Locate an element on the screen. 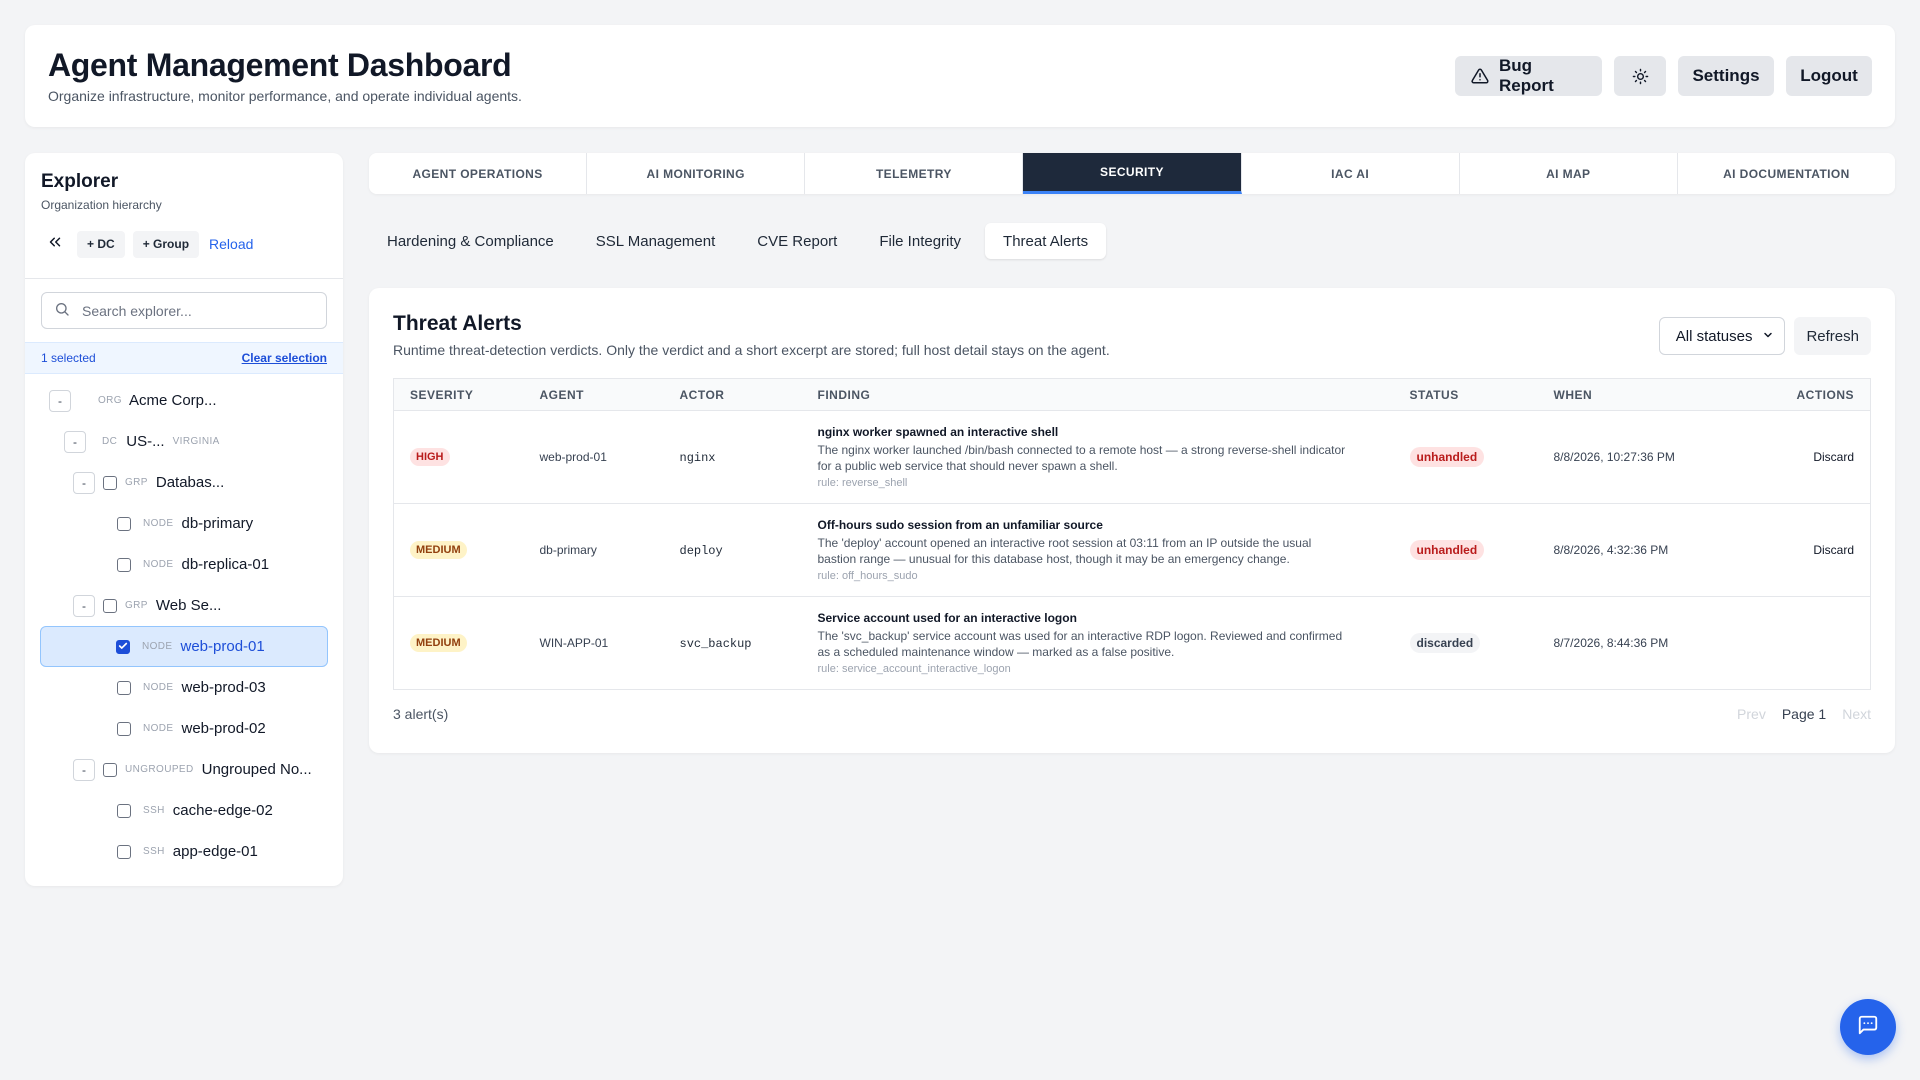 The height and width of the screenshot is (1080, 1920). tree-item: - DC US-... VIRGINIA is located at coordinates (184, 441).